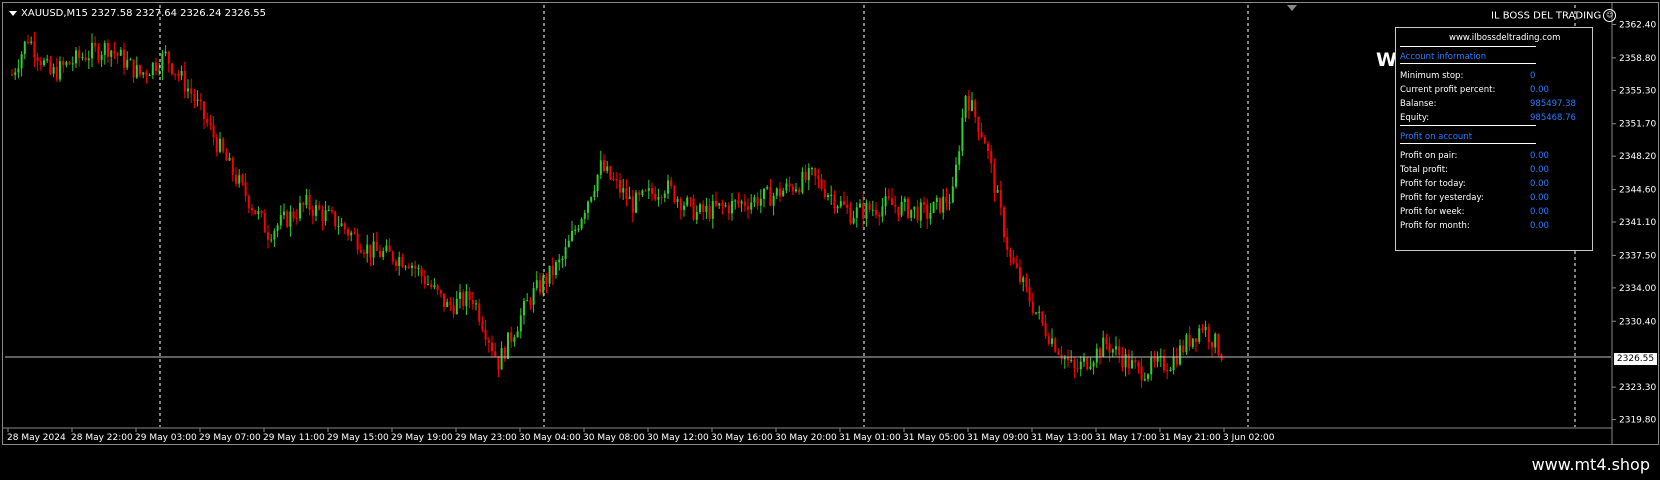 The height and width of the screenshot is (480, 1660). Describe the element at coordinates (1292, 8) in the screenshot. I see `chart-shift-marker-icon` at that location.